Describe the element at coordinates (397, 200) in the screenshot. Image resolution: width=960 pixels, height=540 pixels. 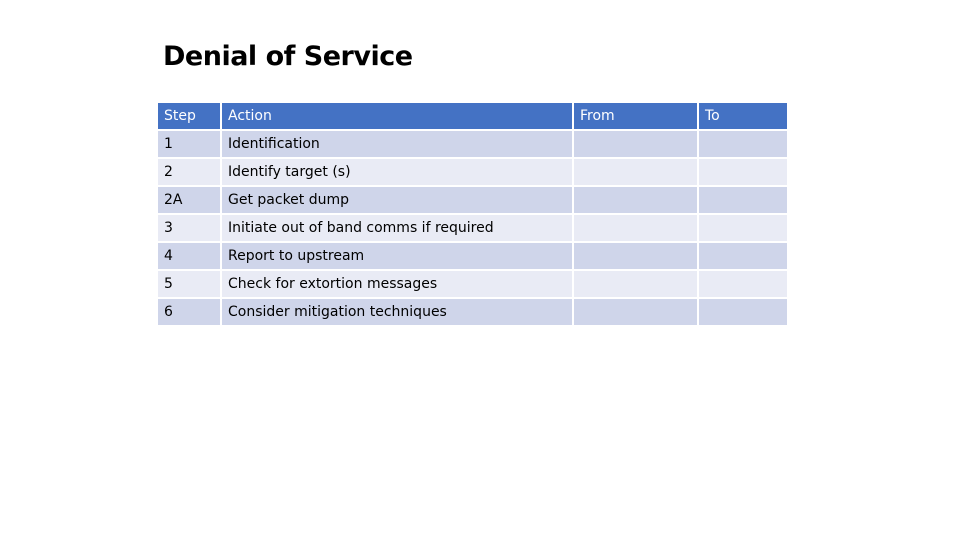
I see `cell-action: Get packet dump` at that location.